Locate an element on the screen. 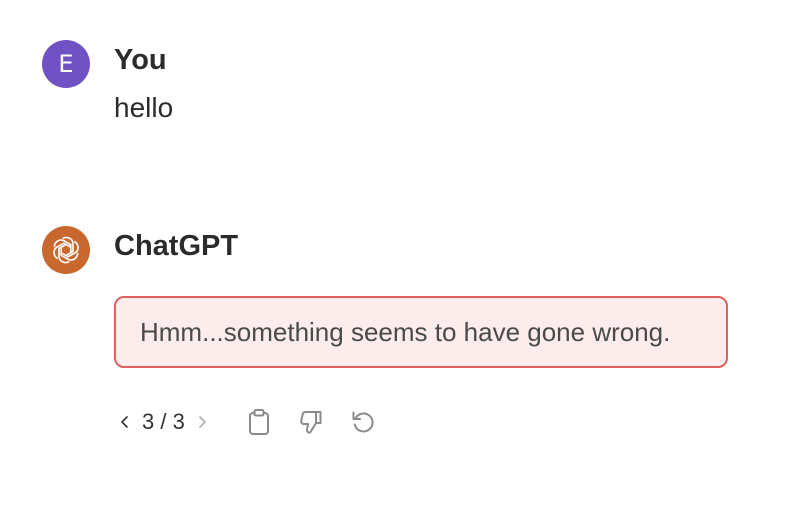 This screenshot has height=520, width=812. bad-response-button is located at coordinates (311, 422).